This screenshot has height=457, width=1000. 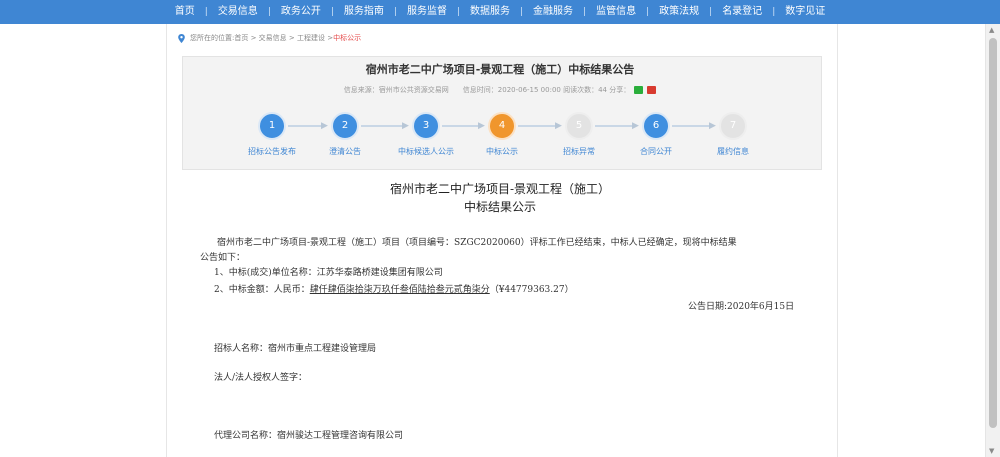 What do you see at coordinates (639, 90) in the screenshot?
I see `wechat-share-icon` at bounding box center [639, 90].